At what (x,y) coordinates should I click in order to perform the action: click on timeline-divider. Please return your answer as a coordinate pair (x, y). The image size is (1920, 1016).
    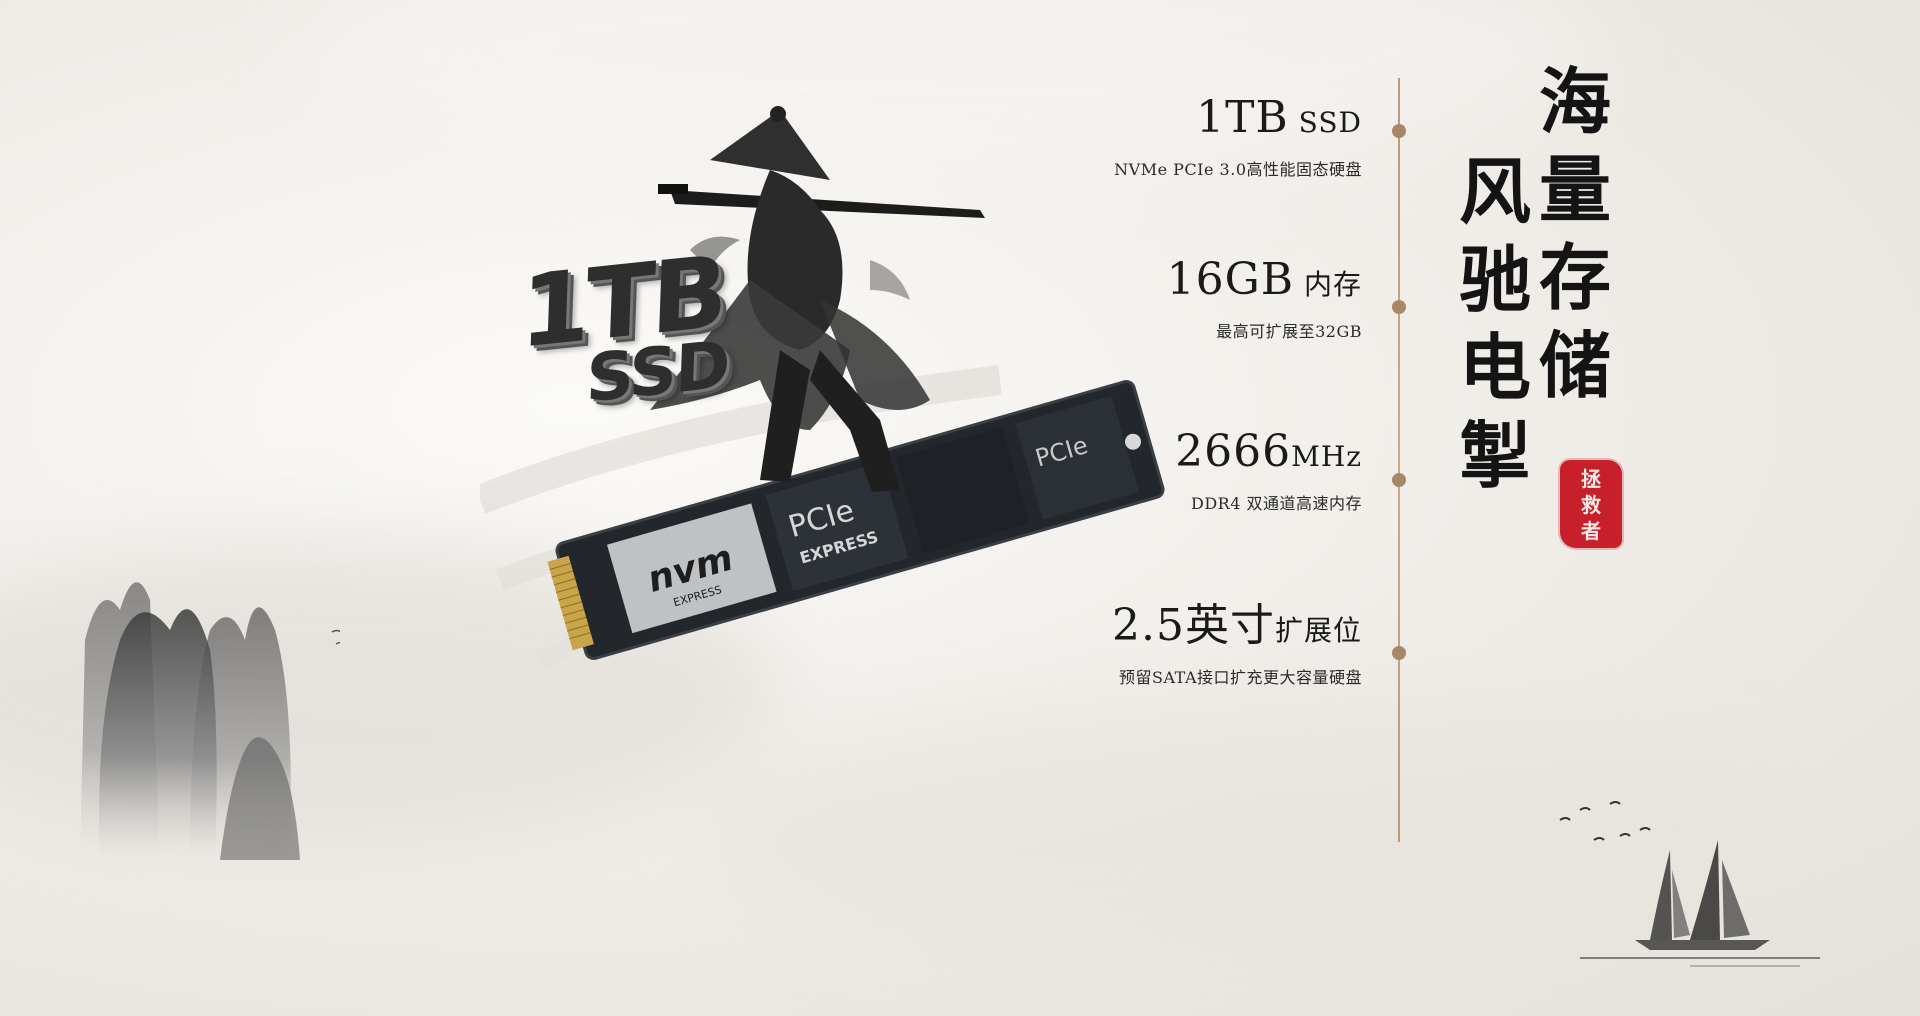
    Looking at the image, I should click on (1399, 460).